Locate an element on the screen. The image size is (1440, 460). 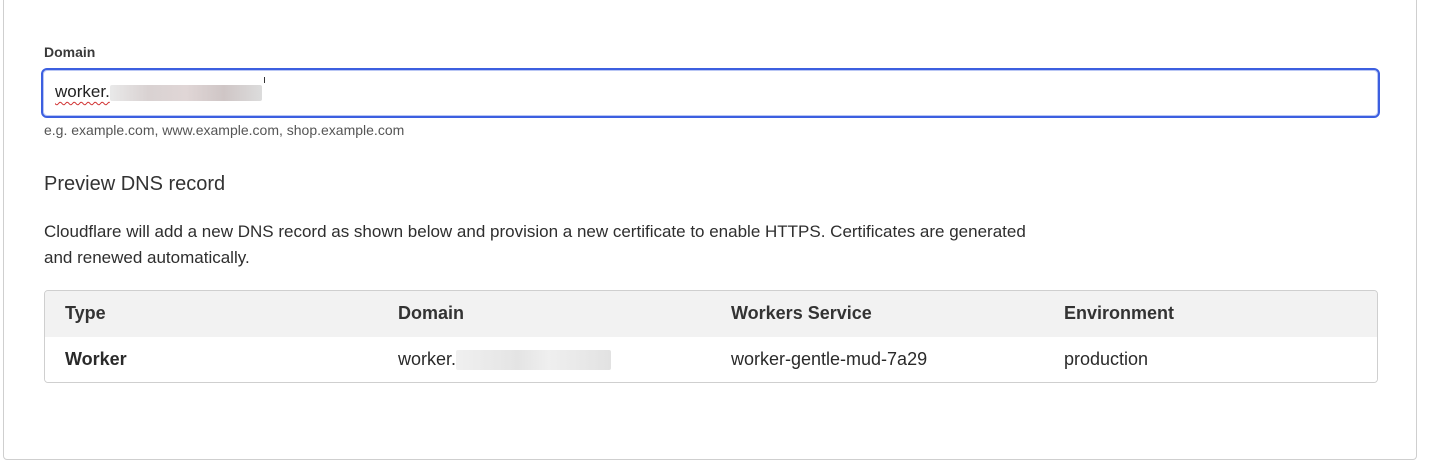
cell-domain-text: worker. is located at coordinates (427, 359).